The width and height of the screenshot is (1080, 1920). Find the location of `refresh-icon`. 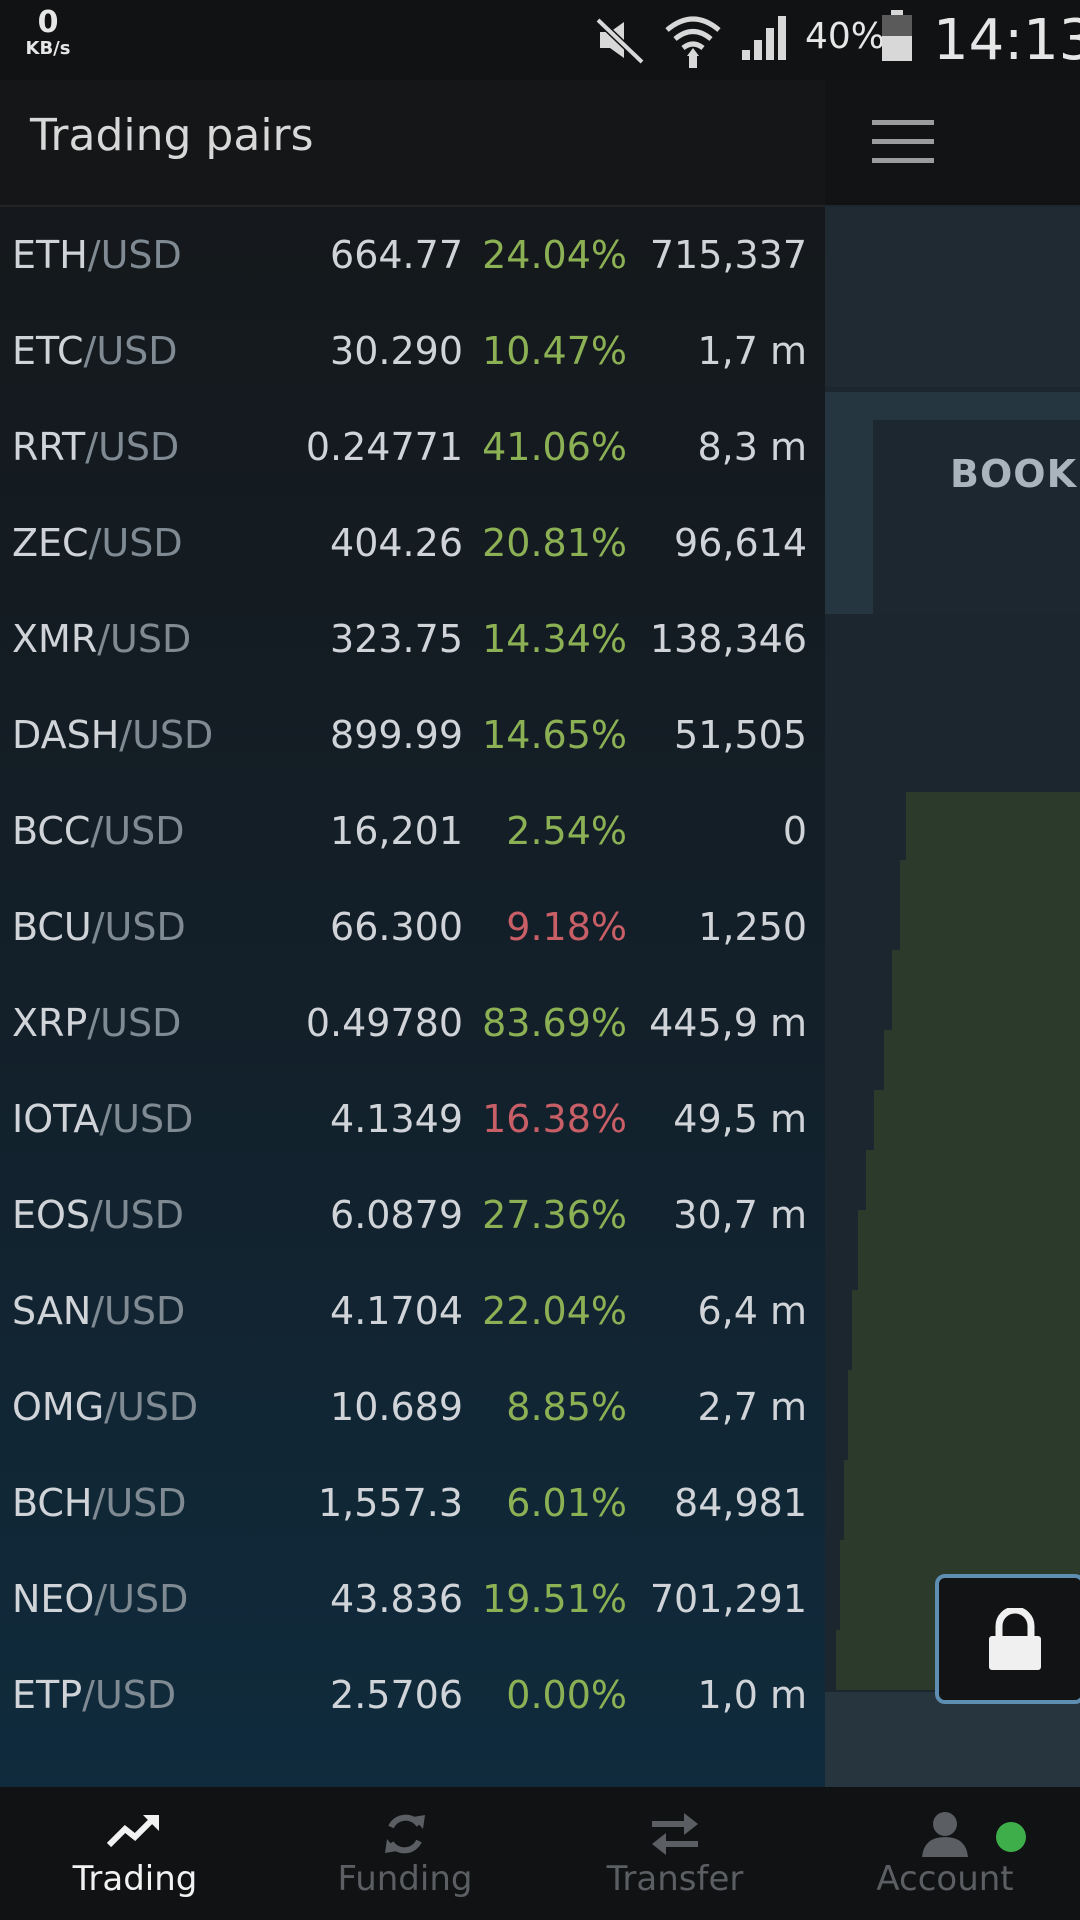

refresh-icon is located at coordinates (405, 1834).